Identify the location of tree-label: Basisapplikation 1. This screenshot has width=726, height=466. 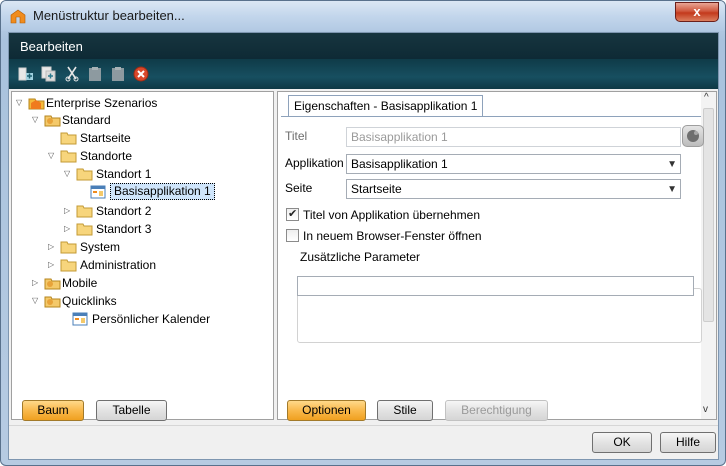
(162, 191).